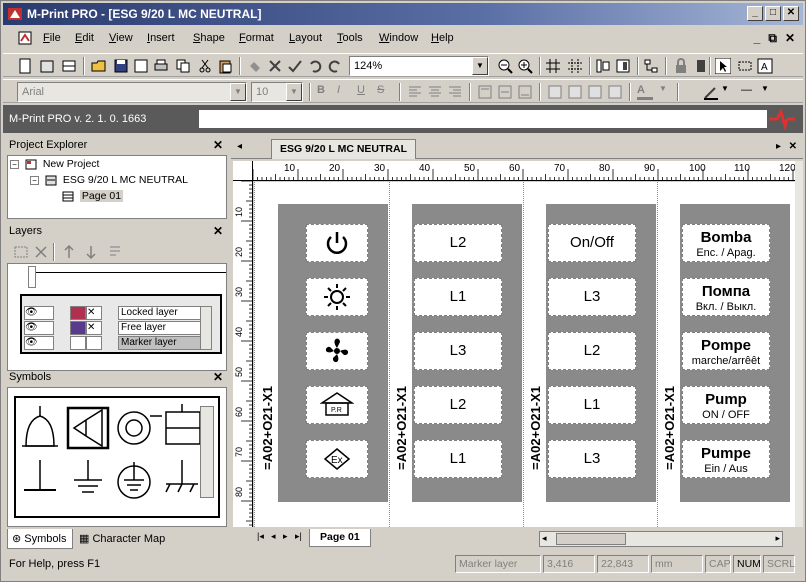 The height and width of the screenshot is (582, 806). What do you see at coordinates (415, 92) in the screenshot?
I see `align-left-icon` at bounding box center [415, 92].